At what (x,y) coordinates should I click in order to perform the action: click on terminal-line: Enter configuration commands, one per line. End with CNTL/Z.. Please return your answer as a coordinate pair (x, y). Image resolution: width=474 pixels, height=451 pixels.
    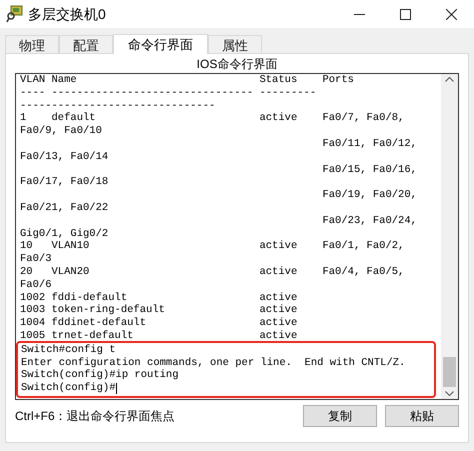
    Looking at the image, I should click on (213, 362).